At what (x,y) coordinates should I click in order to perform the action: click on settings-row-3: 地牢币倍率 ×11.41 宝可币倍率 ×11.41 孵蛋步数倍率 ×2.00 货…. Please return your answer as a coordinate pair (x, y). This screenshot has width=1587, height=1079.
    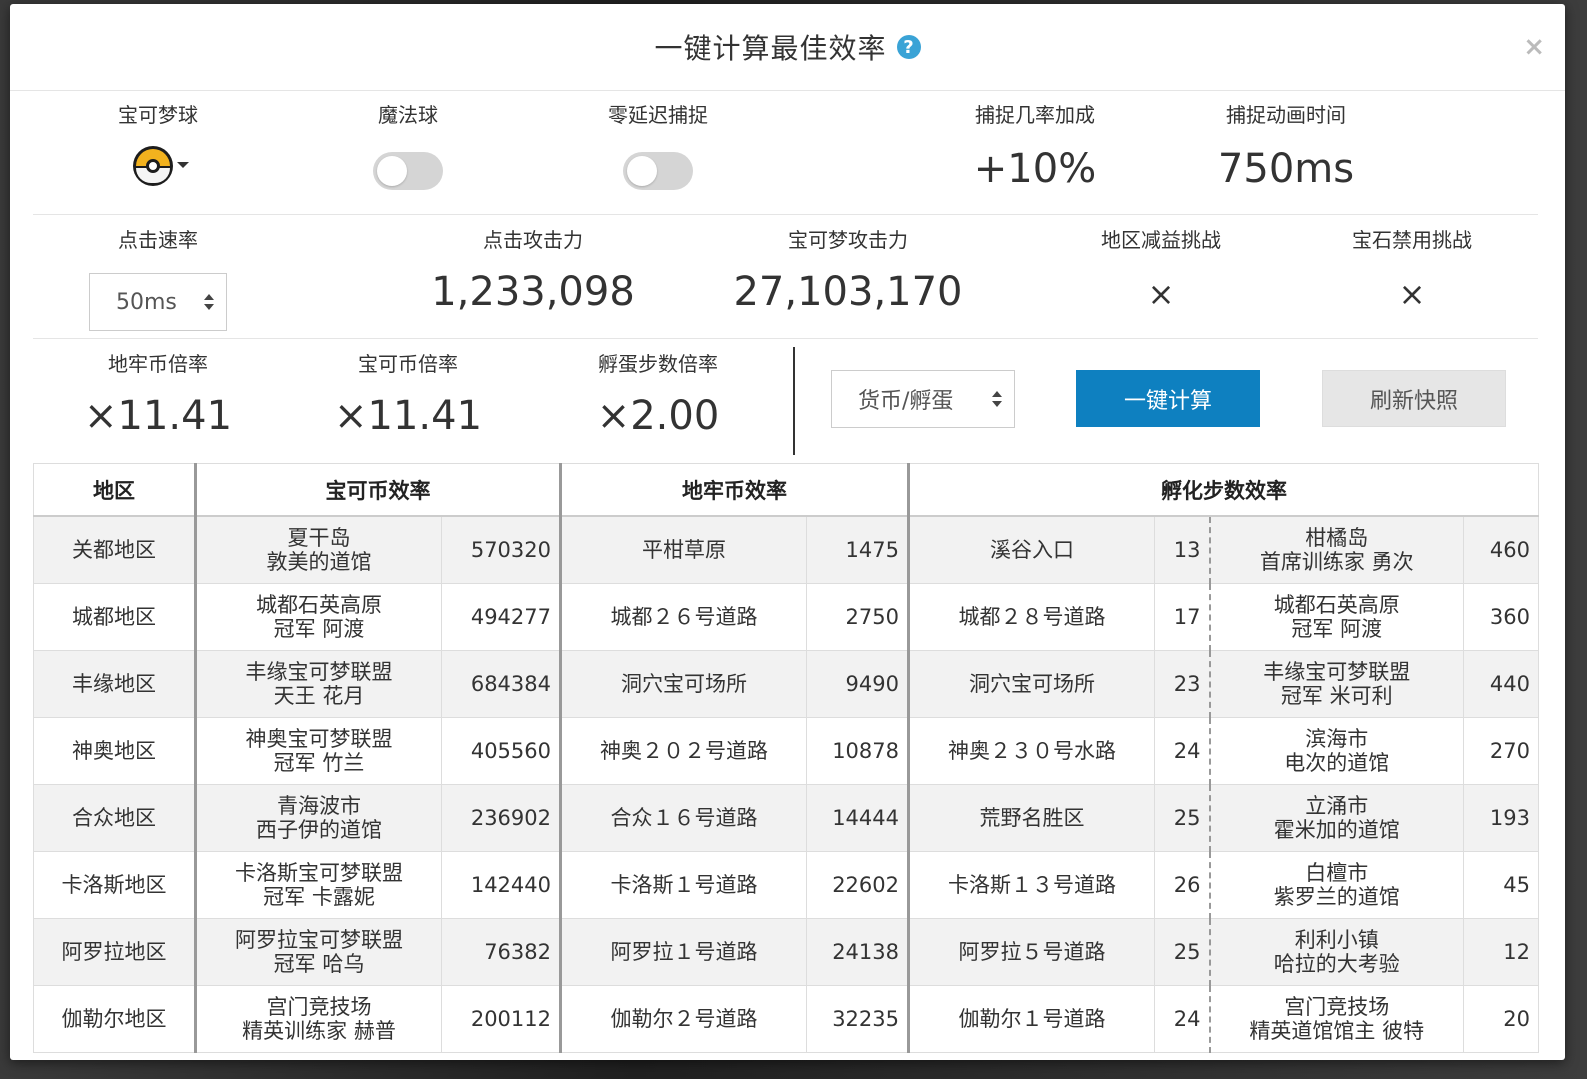
    Looking at the image, I should click on (785, 399).